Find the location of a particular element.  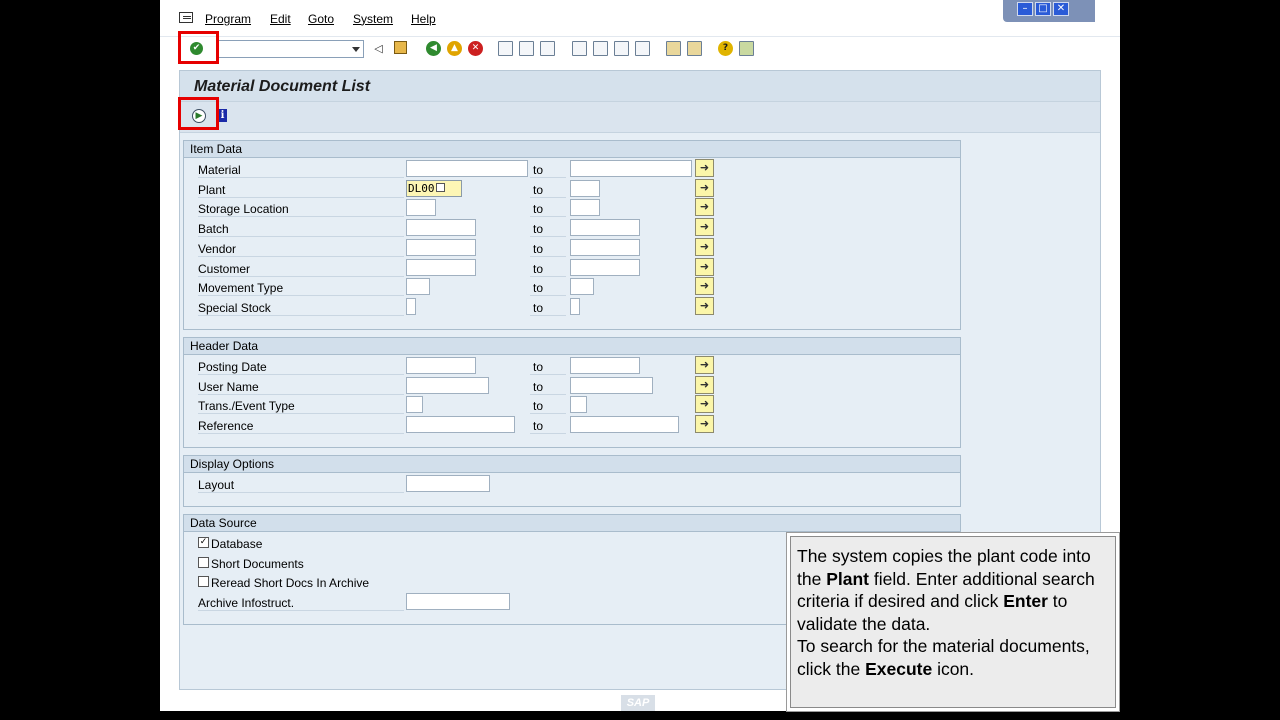

menu-program: Program is located at coordinates (228, 19).